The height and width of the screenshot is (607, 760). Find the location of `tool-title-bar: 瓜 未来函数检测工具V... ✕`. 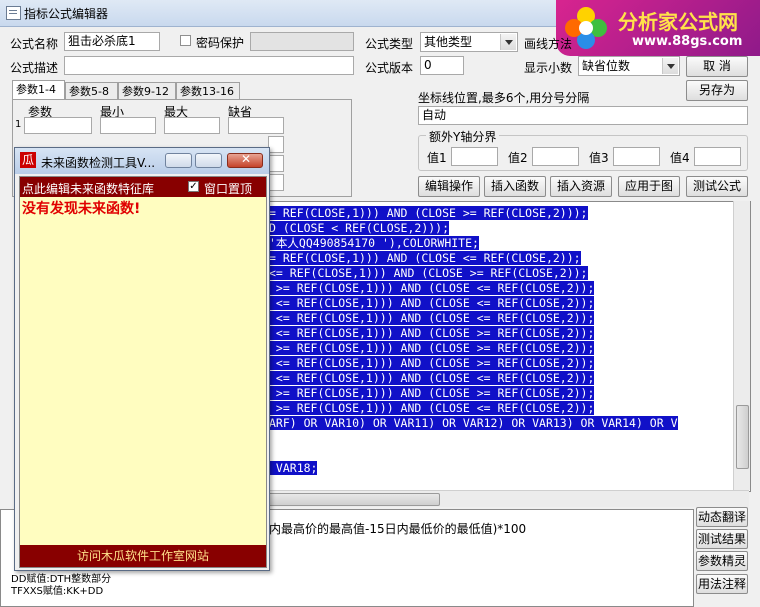

tool-title-bar: 瓜 未来函数检测工具V... ✕ is located at coordinates (142, 161).